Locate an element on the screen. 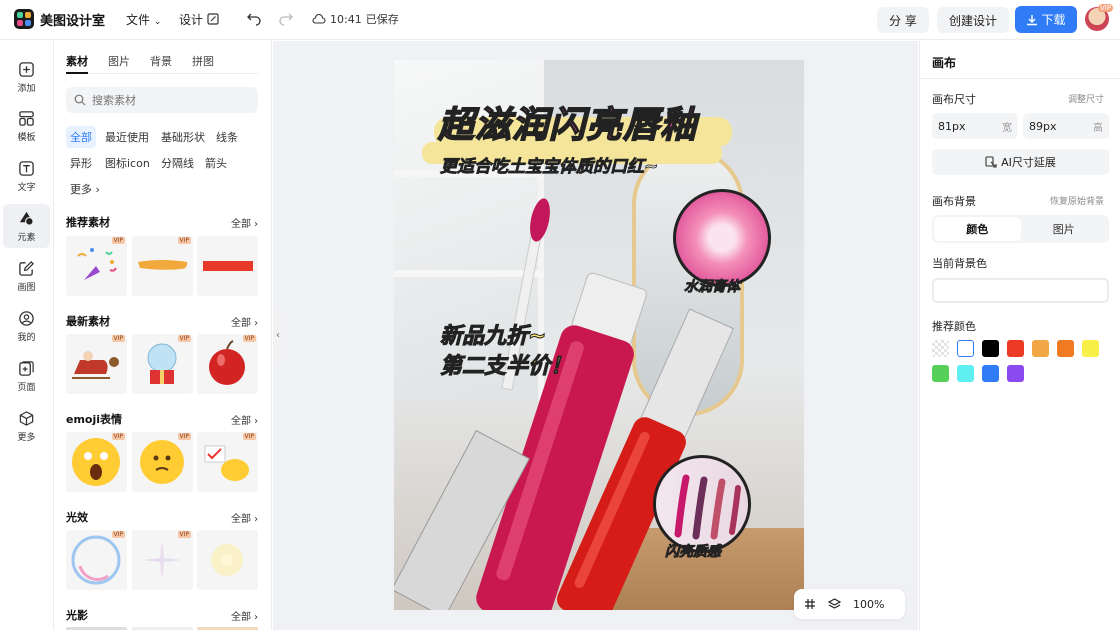 The image size is (1120, 630). chip-irregular: 异形 is located at coordinates (81, 163).